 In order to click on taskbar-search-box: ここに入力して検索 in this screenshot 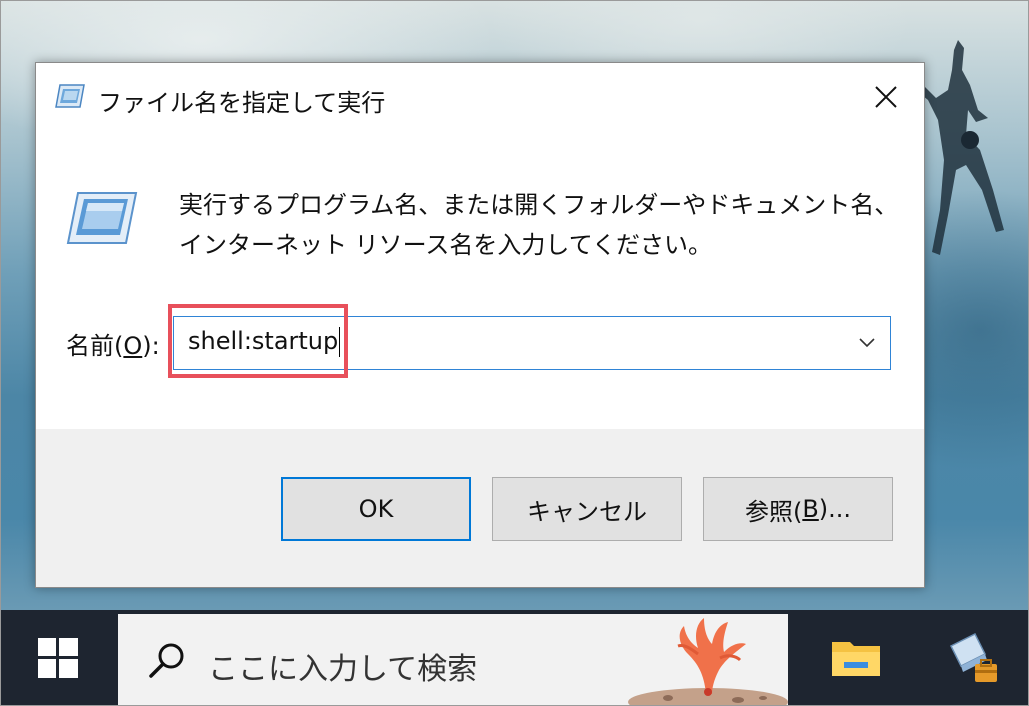, I will do `click(453, 660)`.